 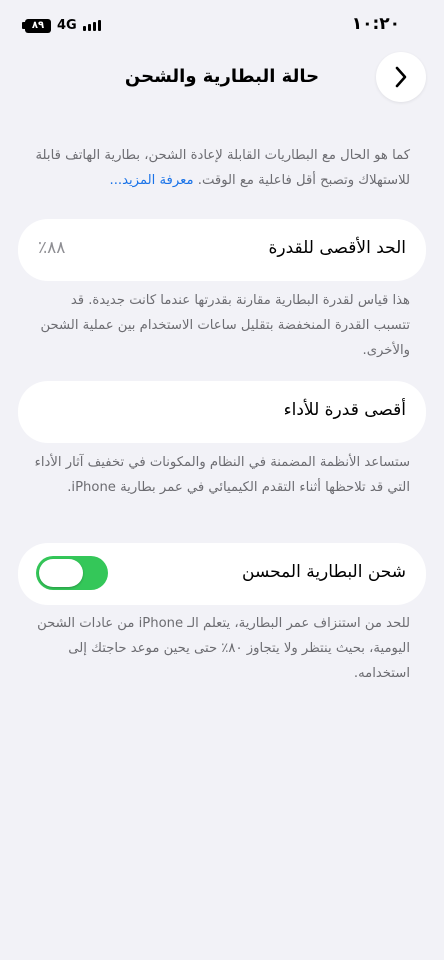 What do you see at coordinates (324, 572) in the screenshot?
I see `optimized-charging-label: شحن البطارية المحسن` at bounding box center [324, 572].